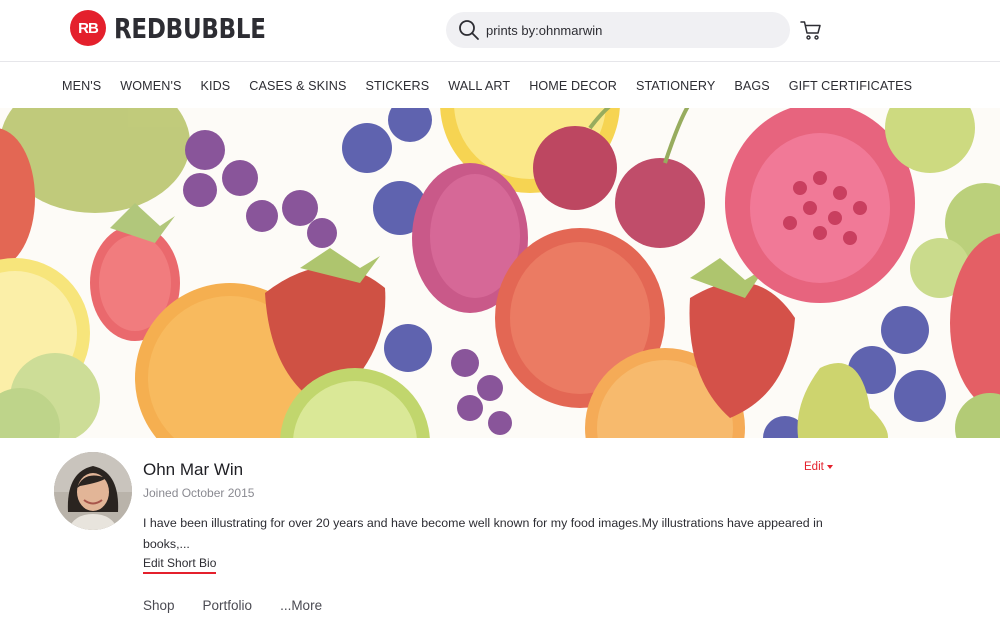 The height and width of the screenshot is (622, 1000). I want to click on profile-tabs: Shop Portfolio ...More, so click(246, 605).